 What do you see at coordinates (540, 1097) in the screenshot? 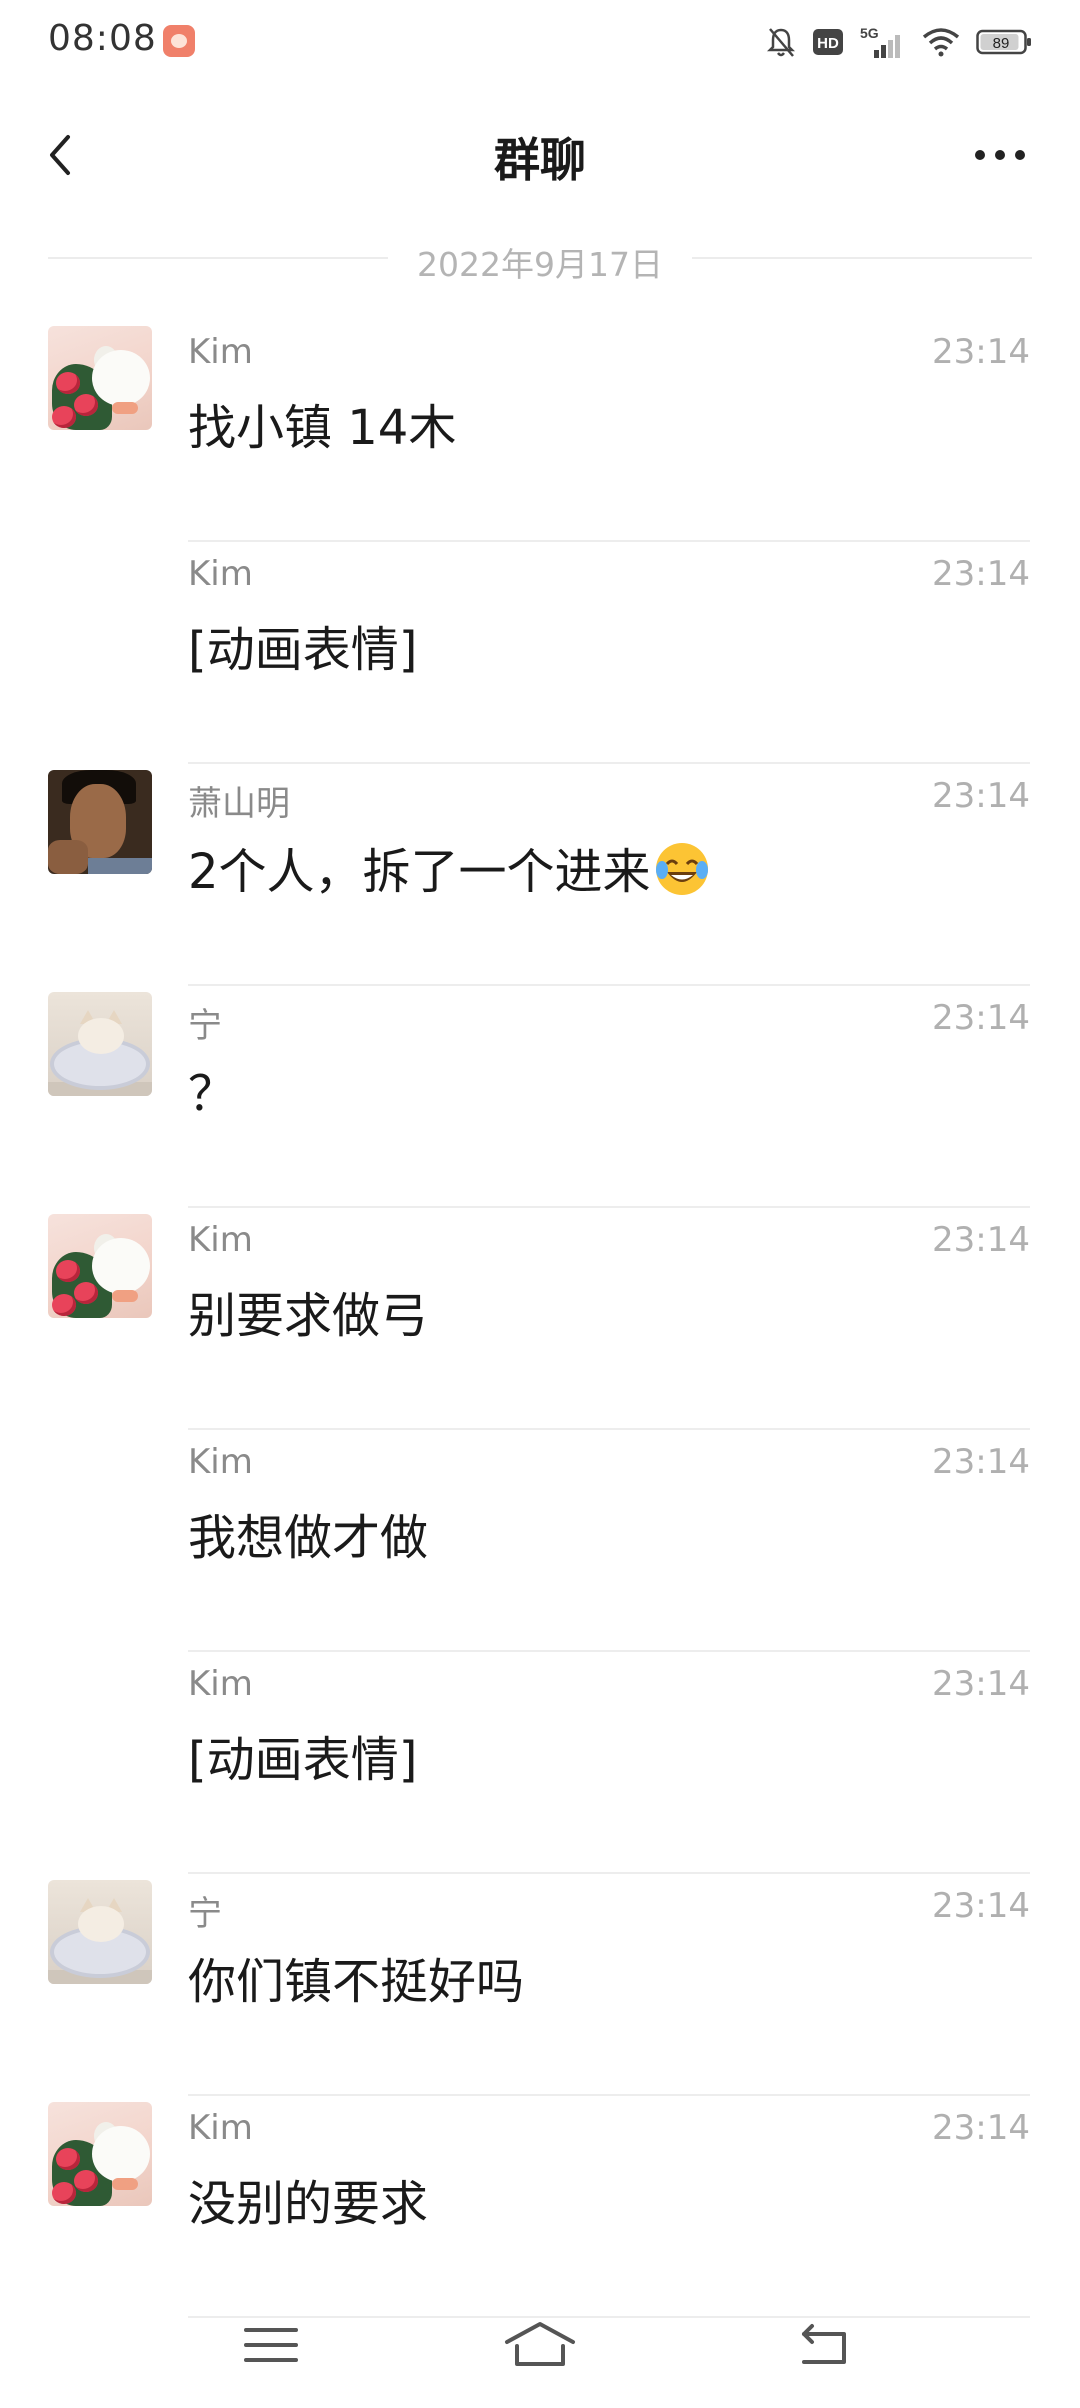
I see `message-item: 宁 23:14 ？` at bounding box center [540, 1097].